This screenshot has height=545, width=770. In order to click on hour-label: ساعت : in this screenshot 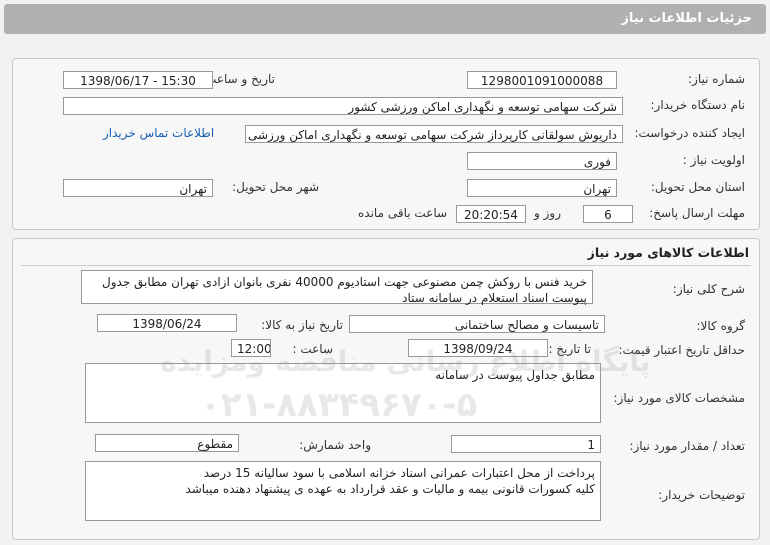, I will do `click(312, 349)`.